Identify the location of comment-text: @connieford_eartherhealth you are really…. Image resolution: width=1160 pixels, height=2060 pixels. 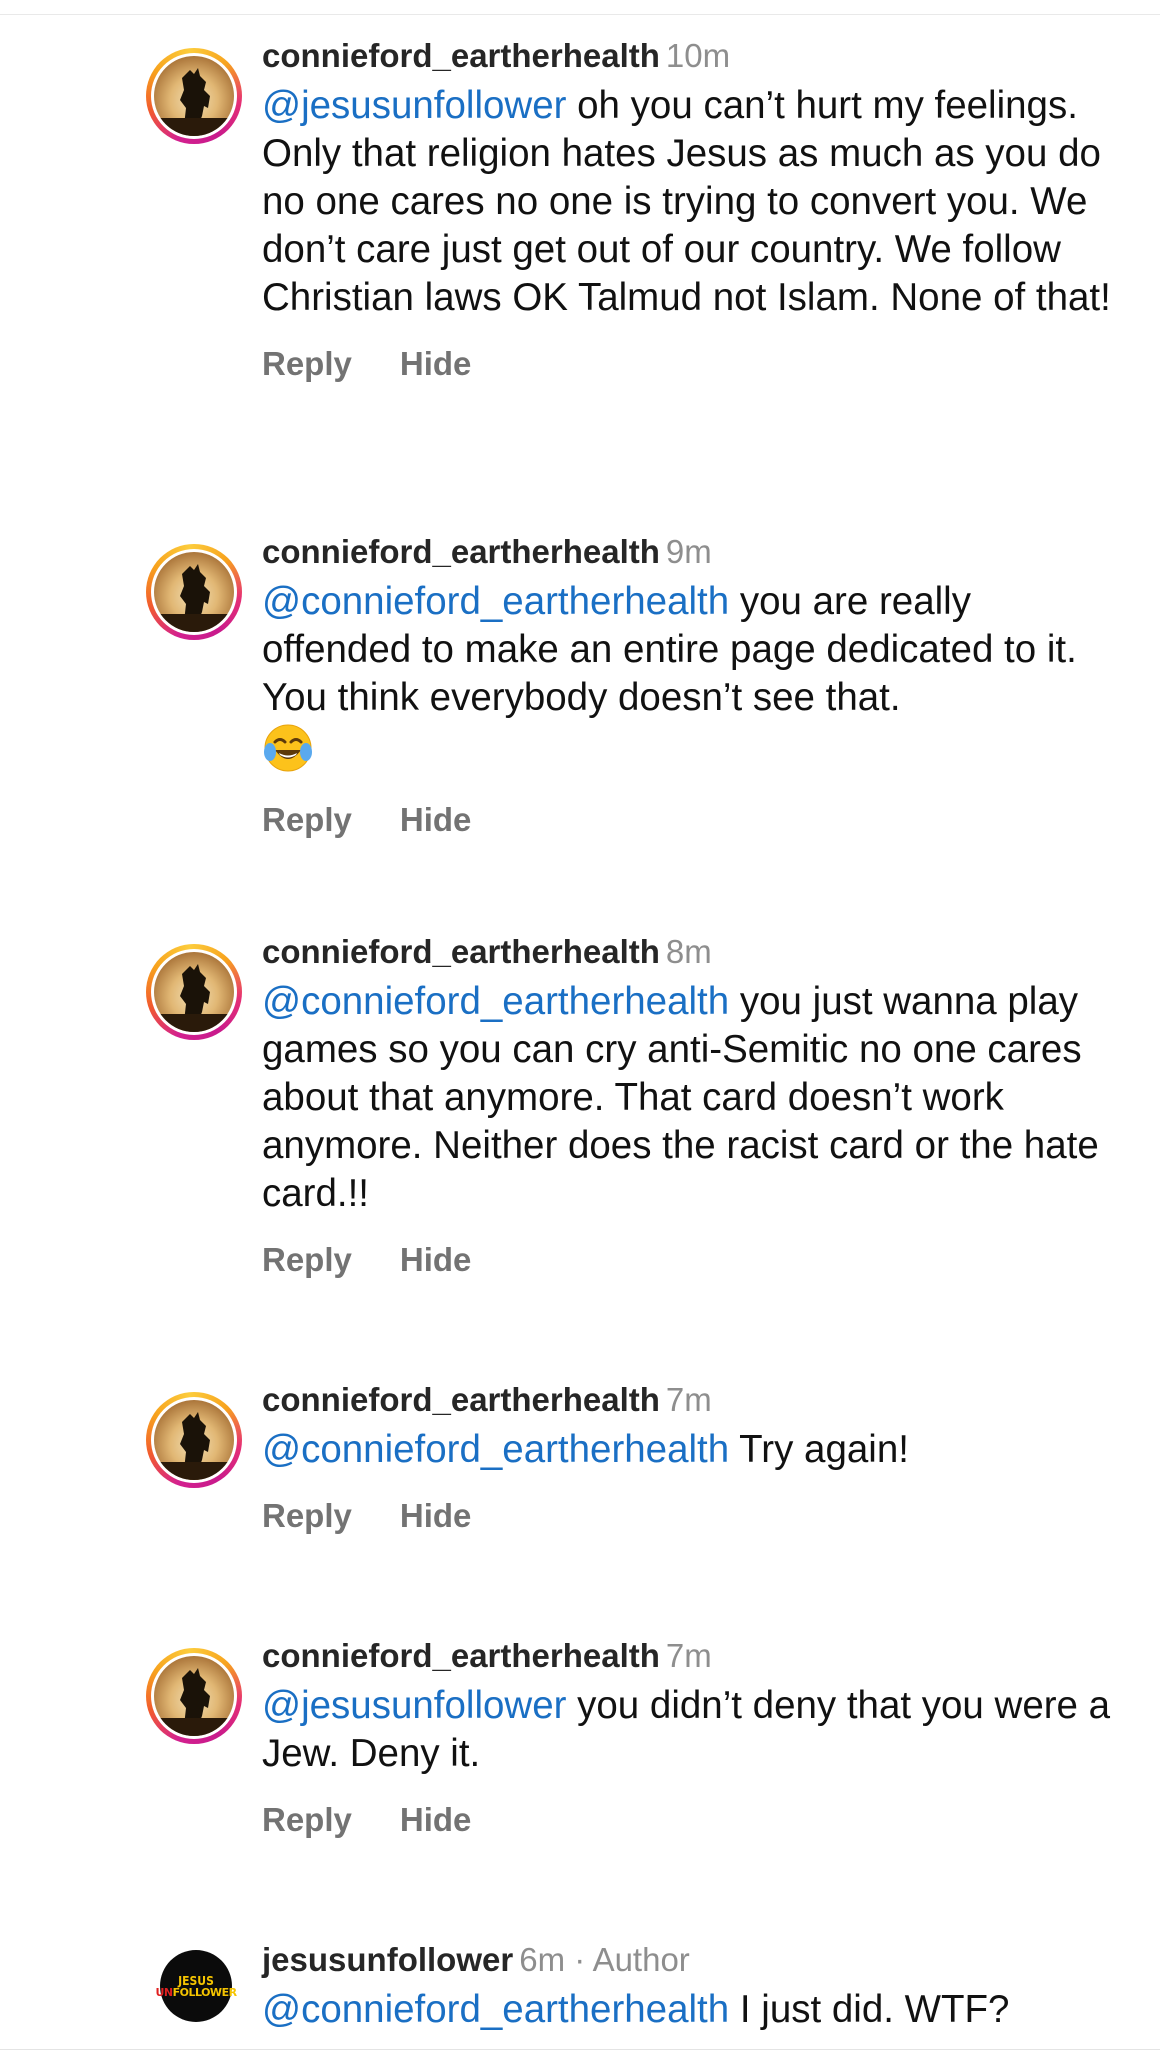
(692, 678).